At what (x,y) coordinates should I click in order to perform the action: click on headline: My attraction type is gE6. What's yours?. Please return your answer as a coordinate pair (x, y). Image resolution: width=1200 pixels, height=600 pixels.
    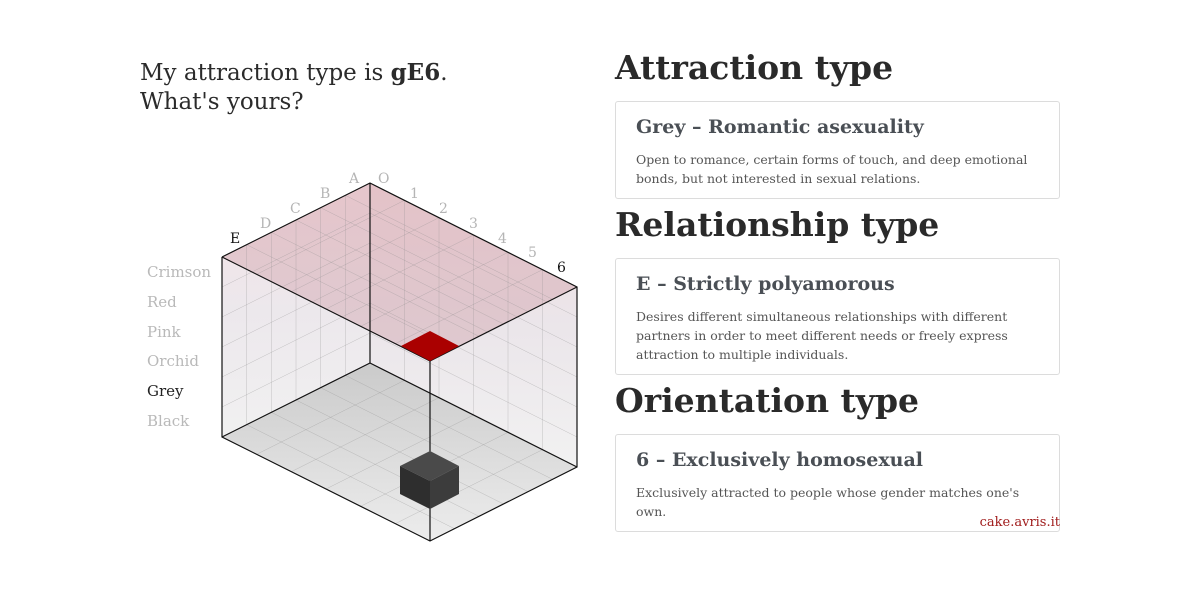
    Looking at the image, I should click on (360, 87).